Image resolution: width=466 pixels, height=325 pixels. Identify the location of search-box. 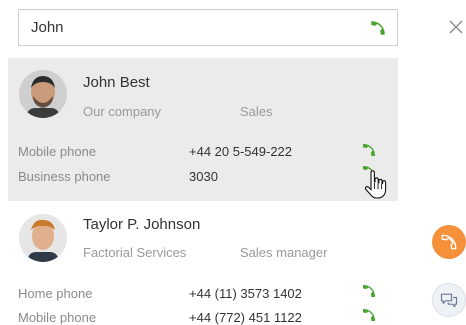
(208, 27).